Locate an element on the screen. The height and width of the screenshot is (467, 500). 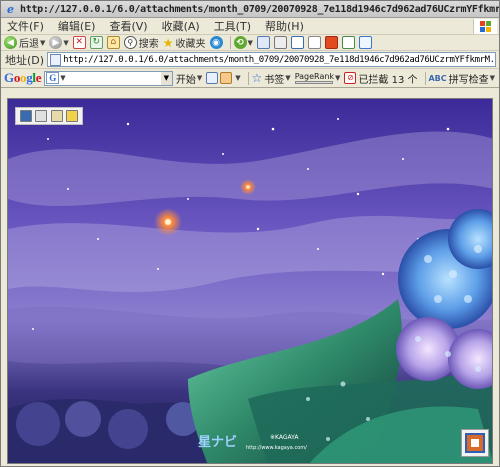
bookmark-star-icon: ☆ is located at coordinates (257, 78).